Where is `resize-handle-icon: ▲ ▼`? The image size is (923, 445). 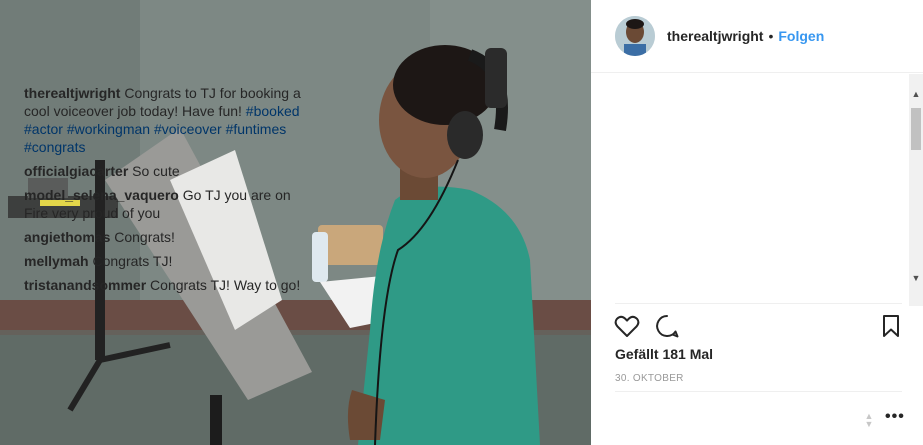
resize-handle-icon: ▲ ▼ is located at coordinates (869, 420).